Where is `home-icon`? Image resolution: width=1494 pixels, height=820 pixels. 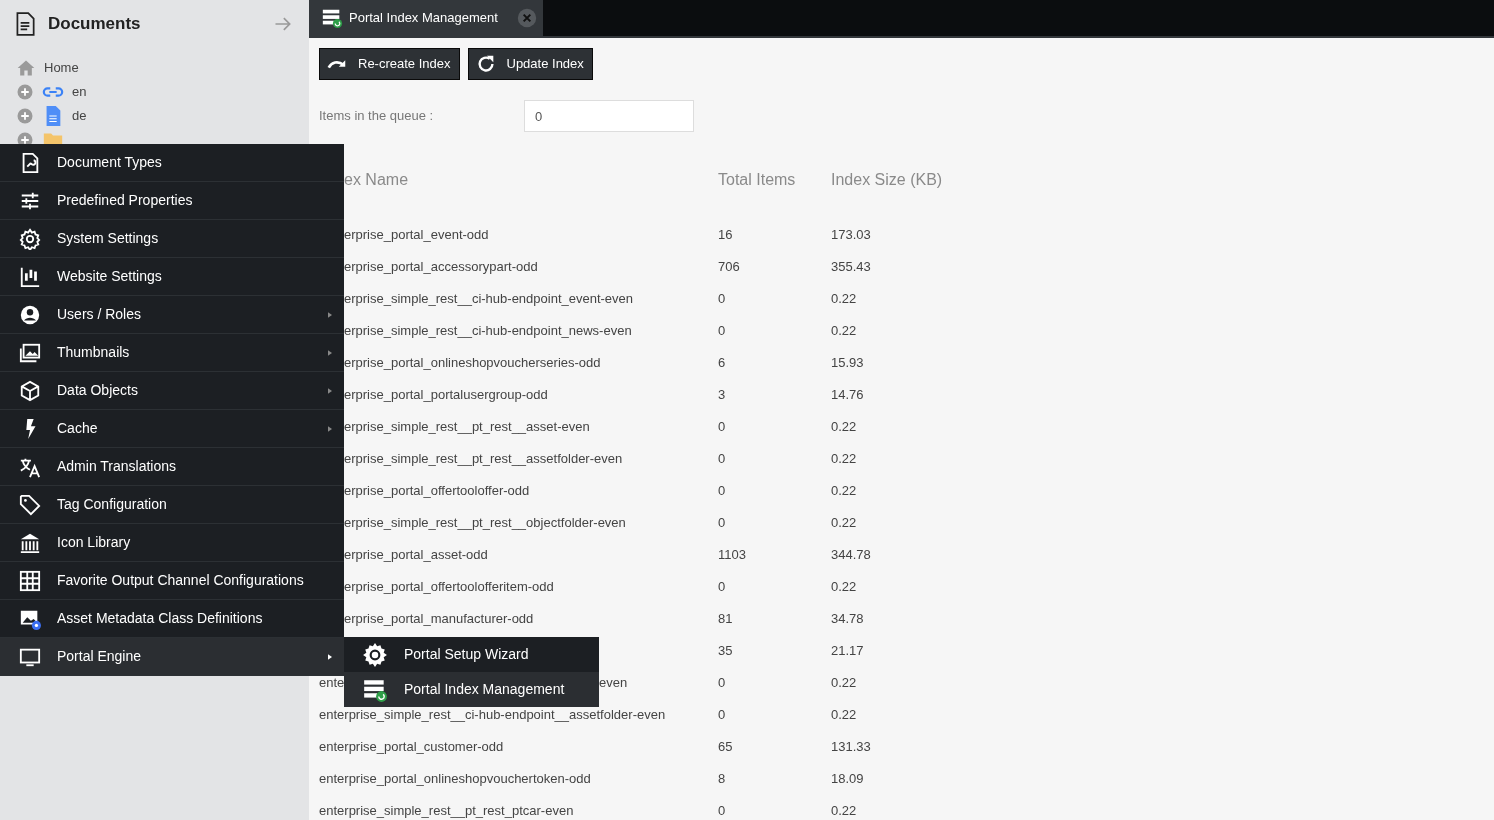 home-icon is located at coordinates (26, 68).